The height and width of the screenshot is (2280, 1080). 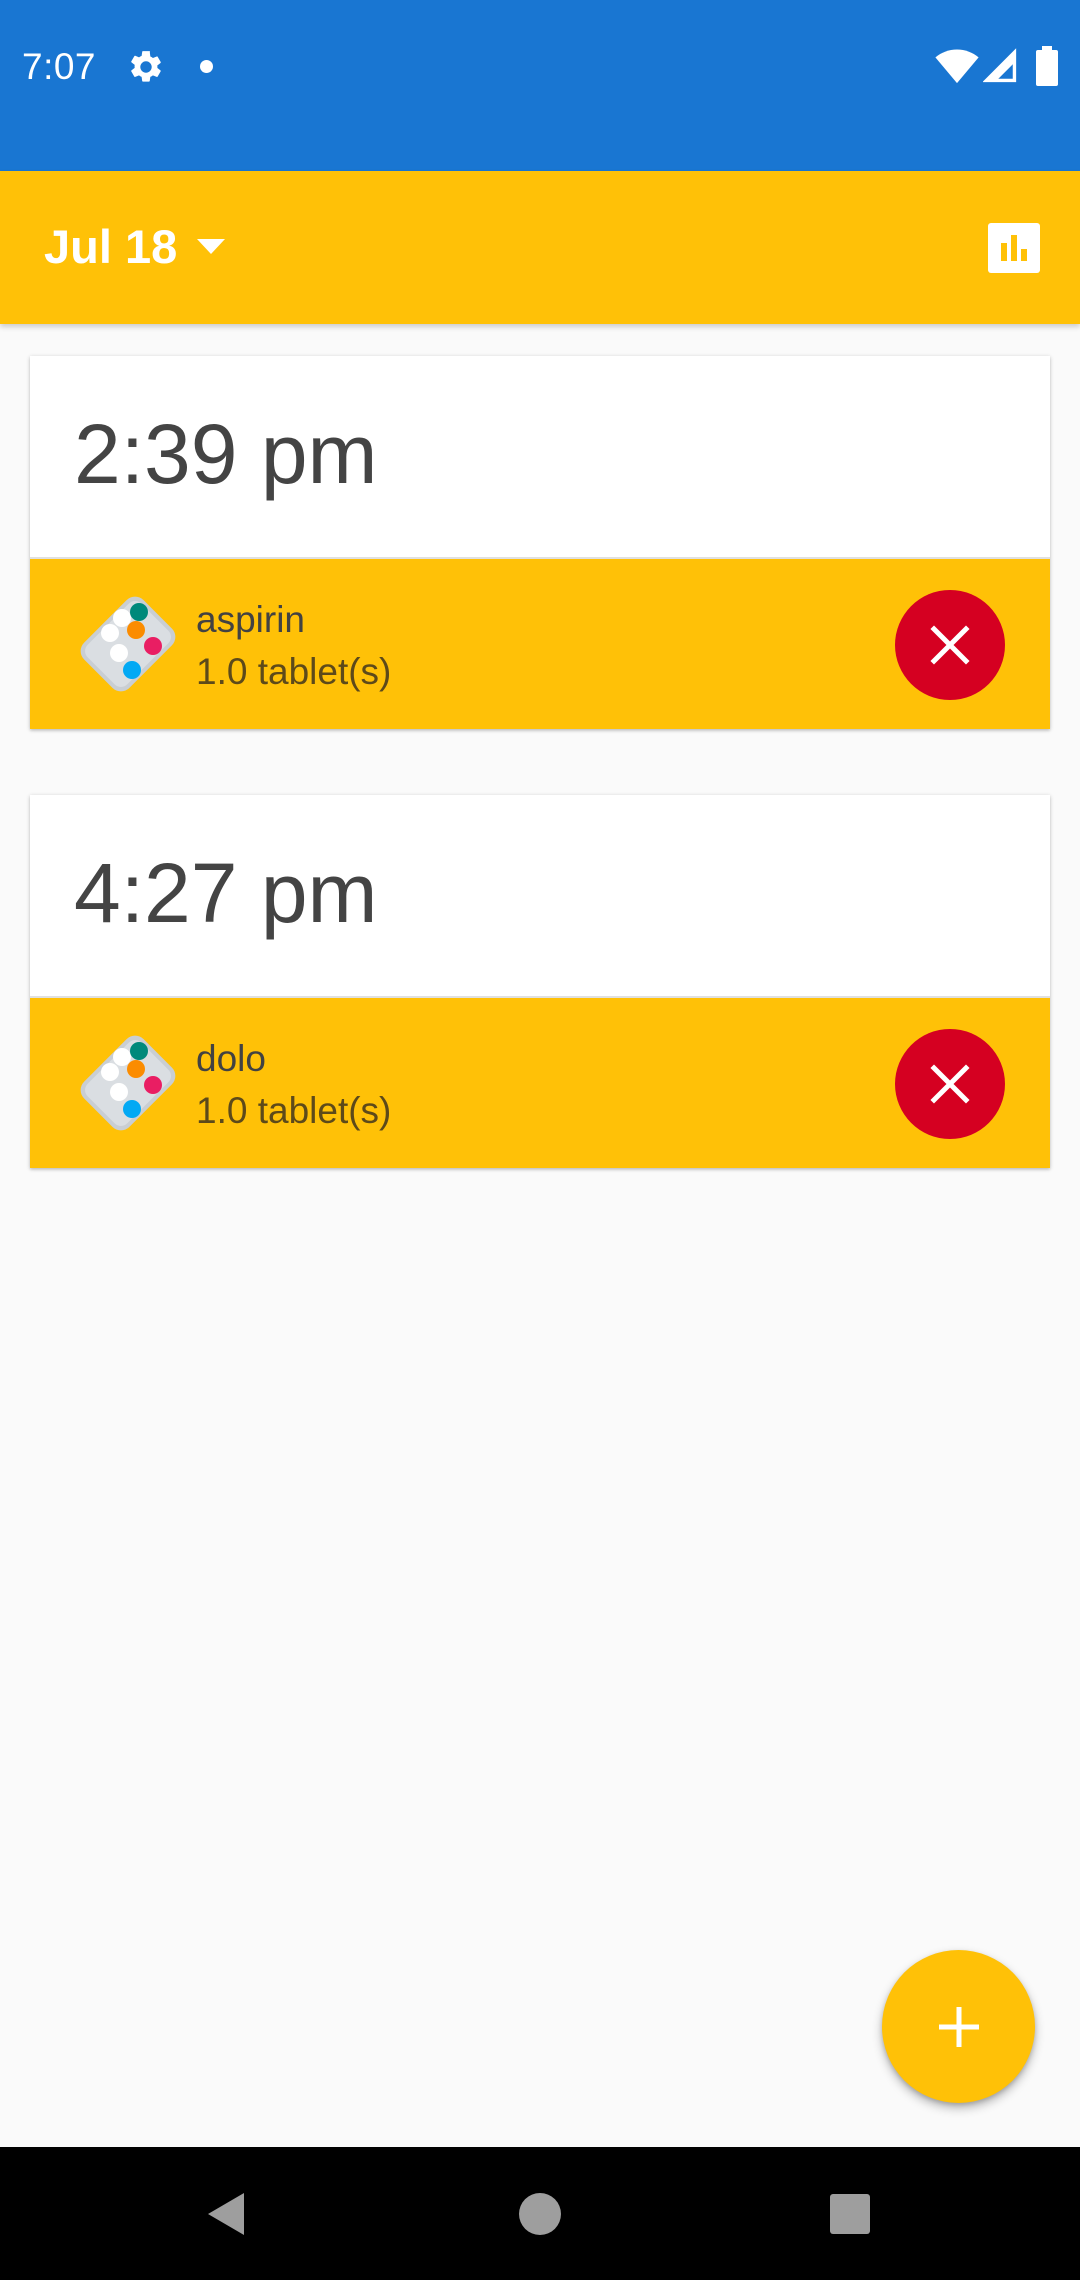 I want to click on bar-chart-icon, so click(x=1014, y=248).